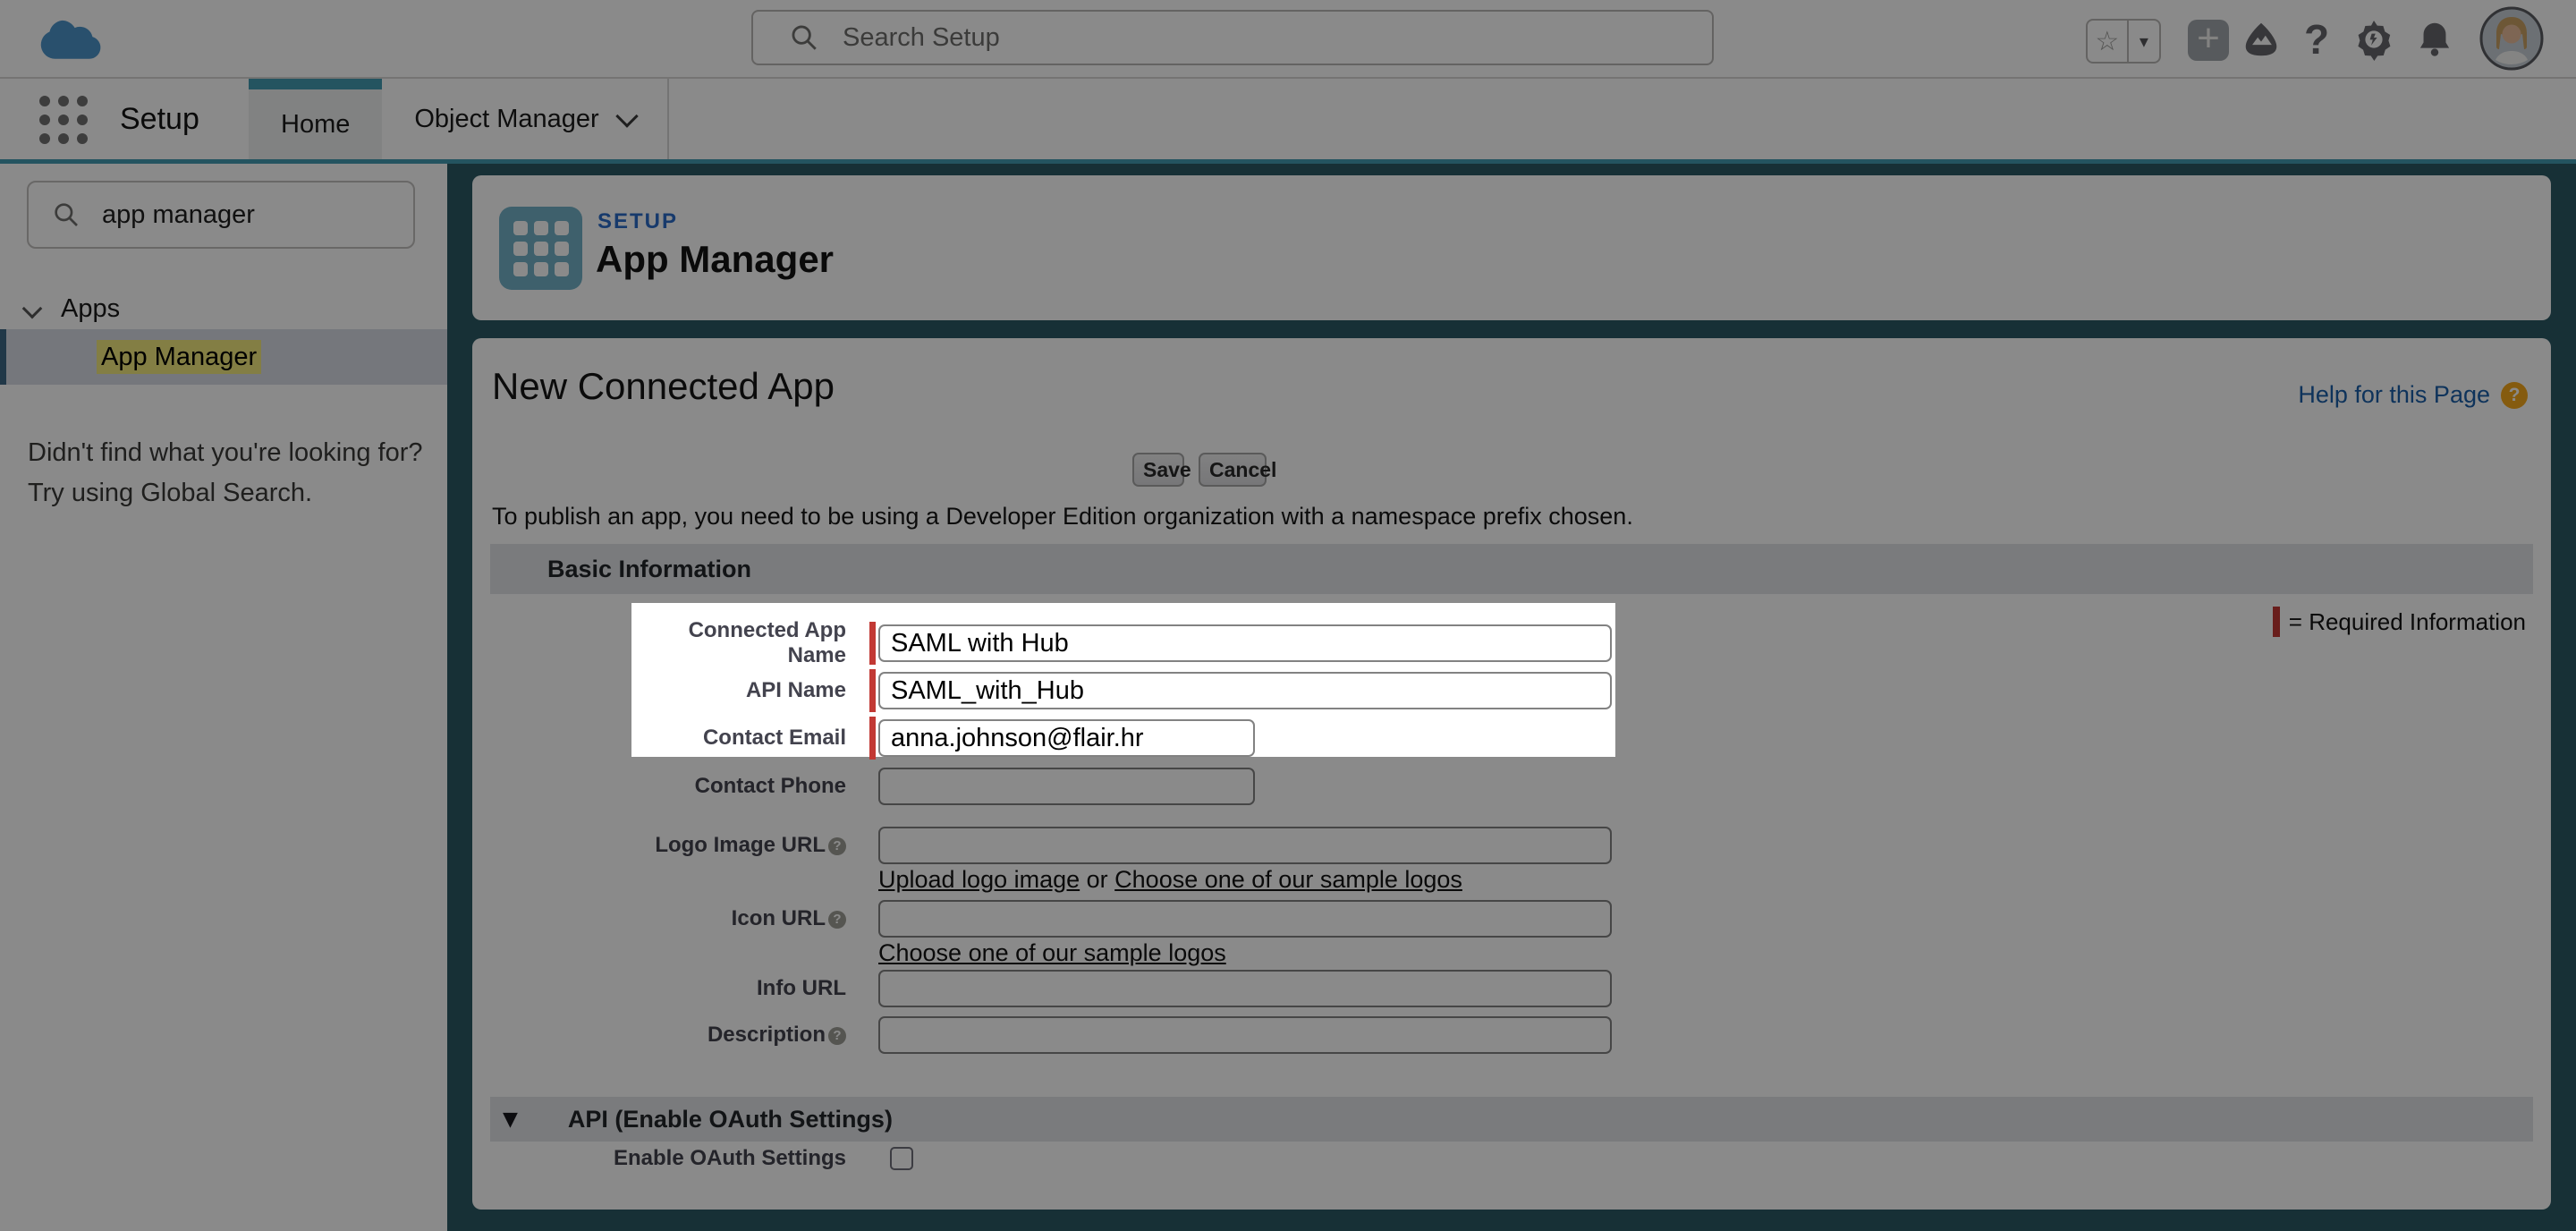  Describe the element at coordinates (2394, 395) in the screenshot. I see `help-for-this-page-link: Help for this Page` at that location.